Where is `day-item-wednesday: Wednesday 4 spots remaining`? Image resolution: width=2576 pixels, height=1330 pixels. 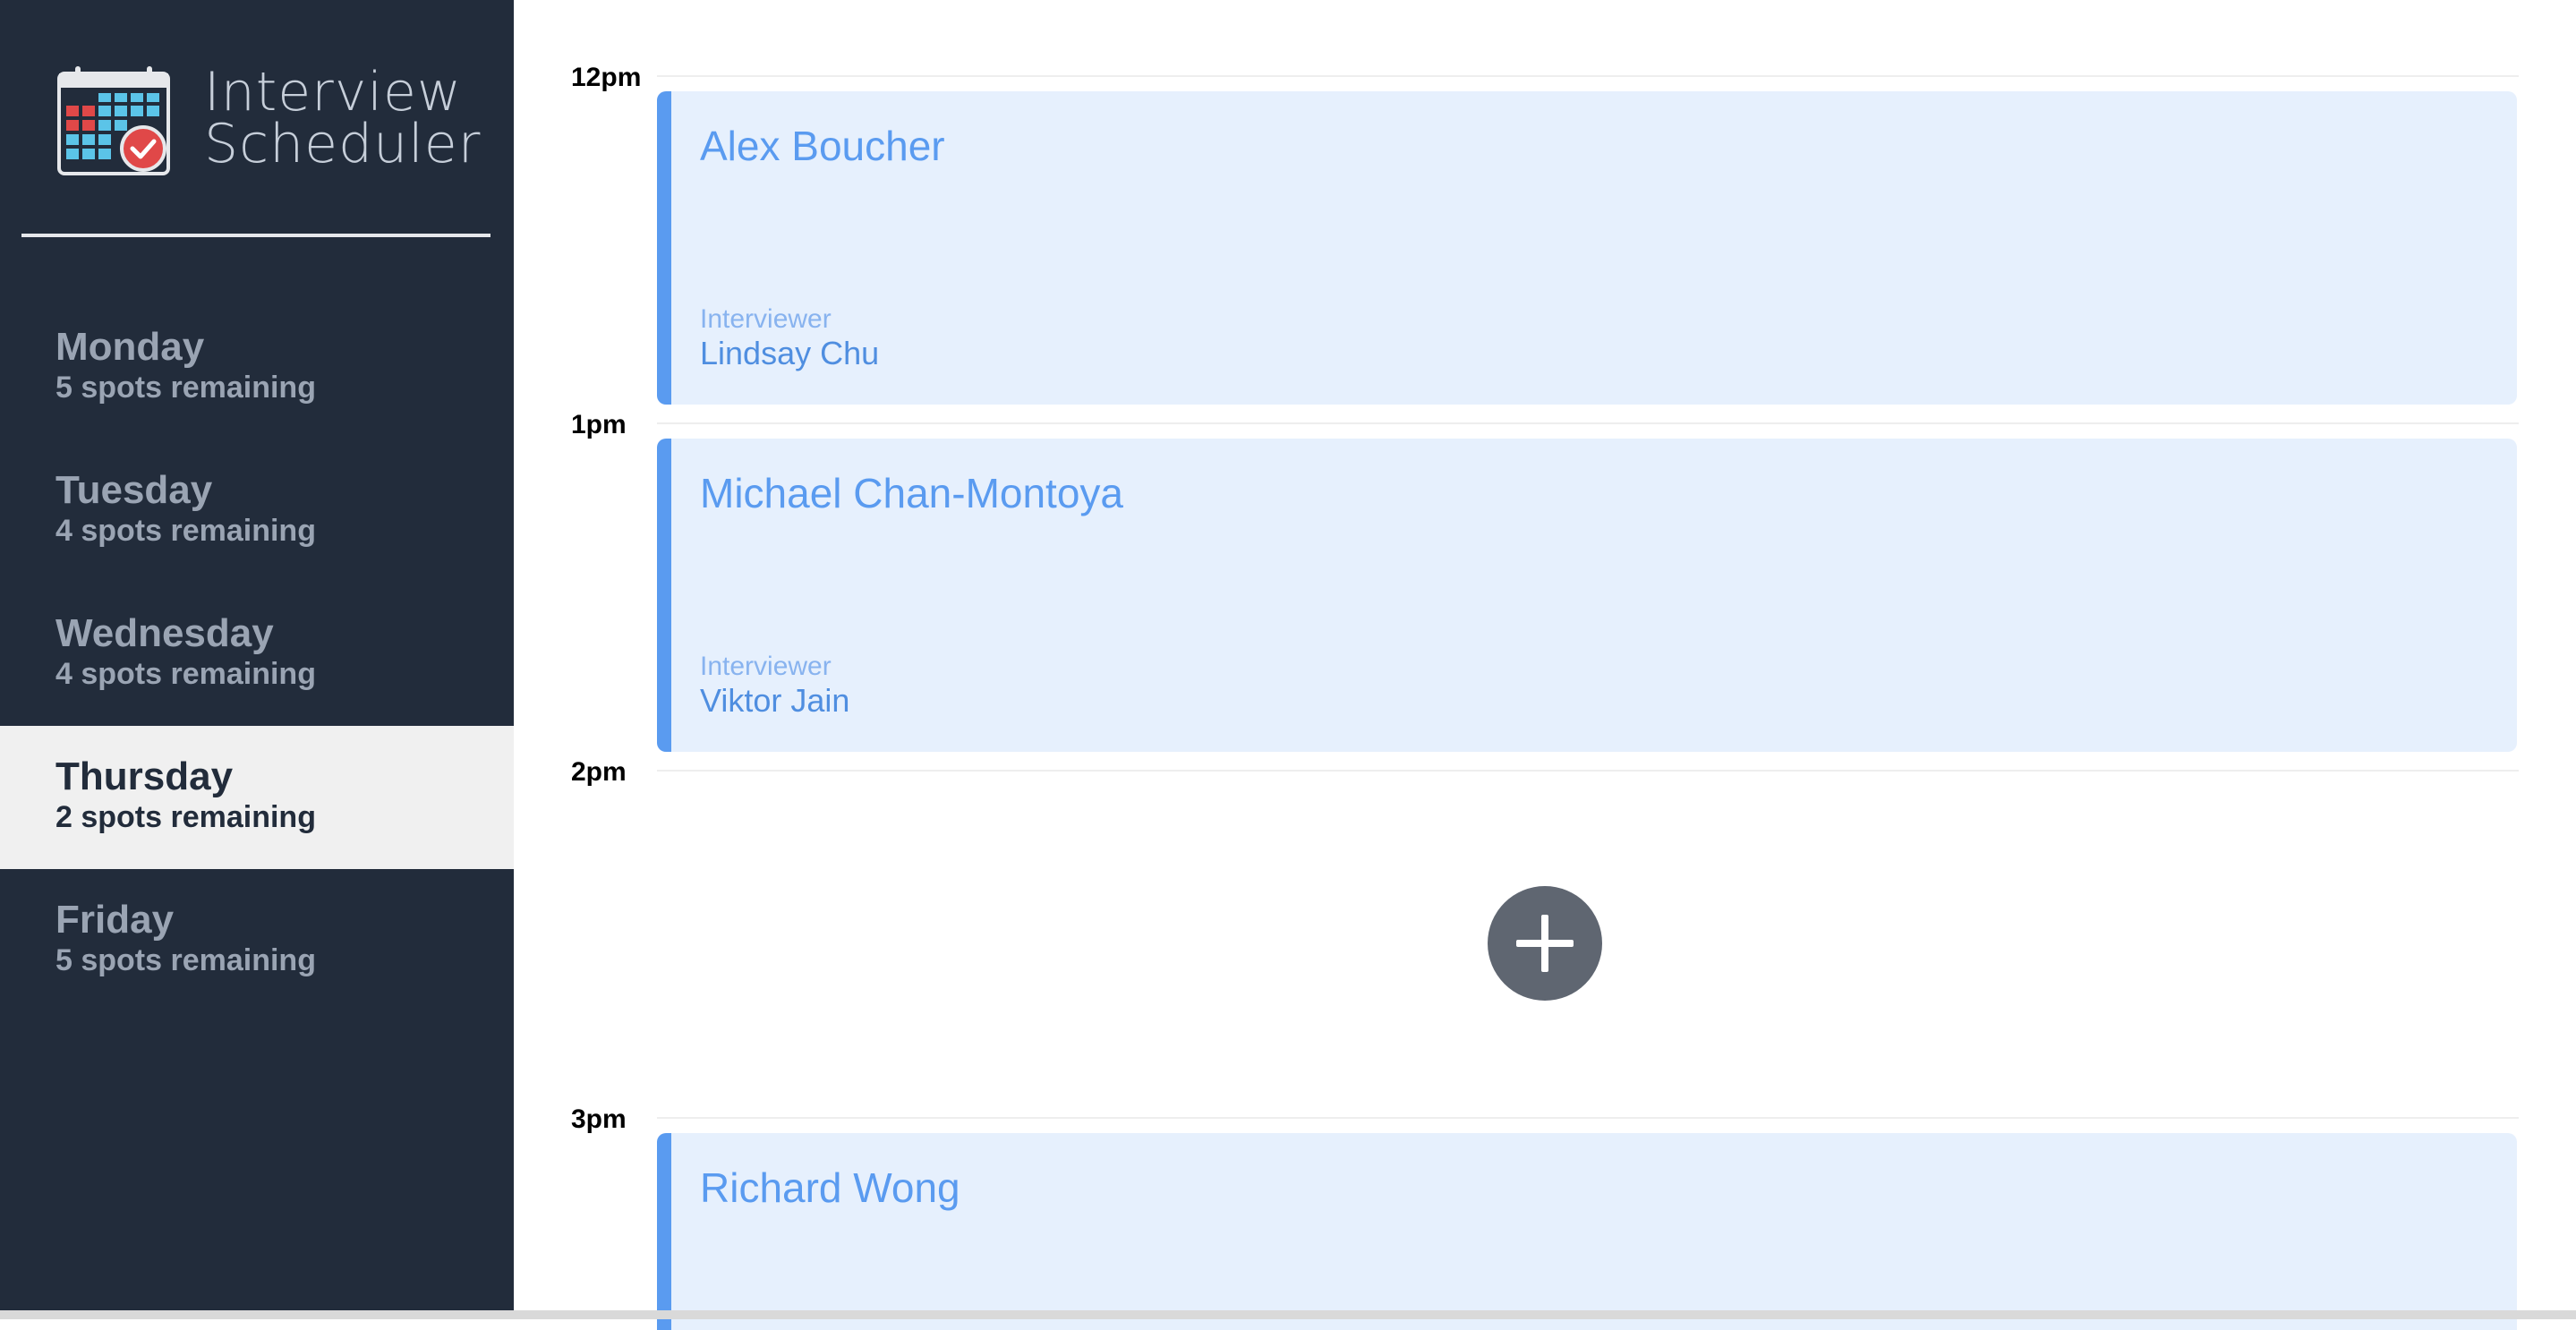
day-item-wednesday: Wednesday 4 spots remaining is located at coordinates (257, 654).